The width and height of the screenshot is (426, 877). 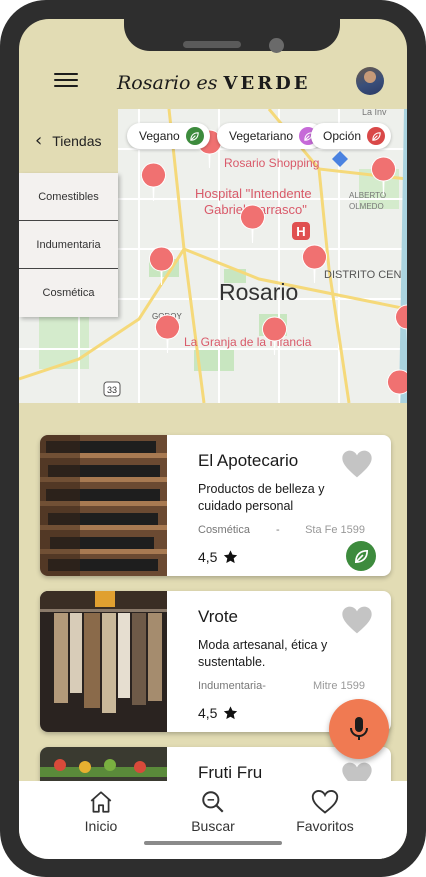 What do you see at coordinates (68, 293) in the screenshot?
I see `sidebar-item-cosmetica: Cosmética` at bounding box center [68, 293].